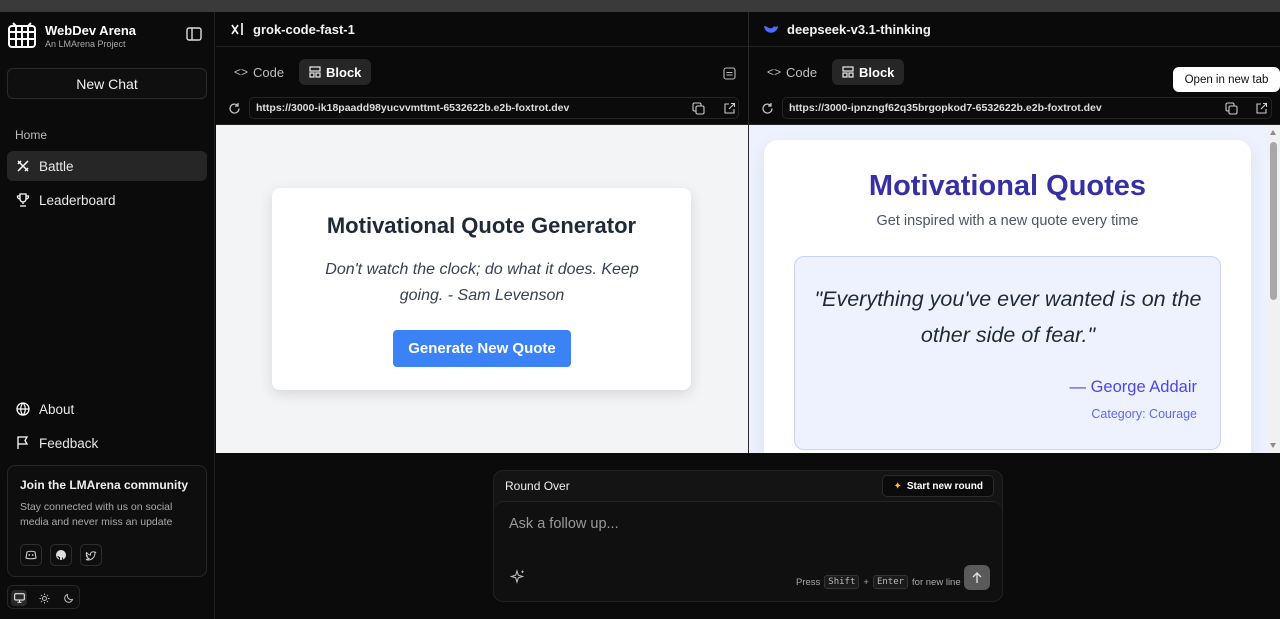  Describe the element at coordinates (729, 73) in the screenshot. I see `screenshot-icon` at that location.